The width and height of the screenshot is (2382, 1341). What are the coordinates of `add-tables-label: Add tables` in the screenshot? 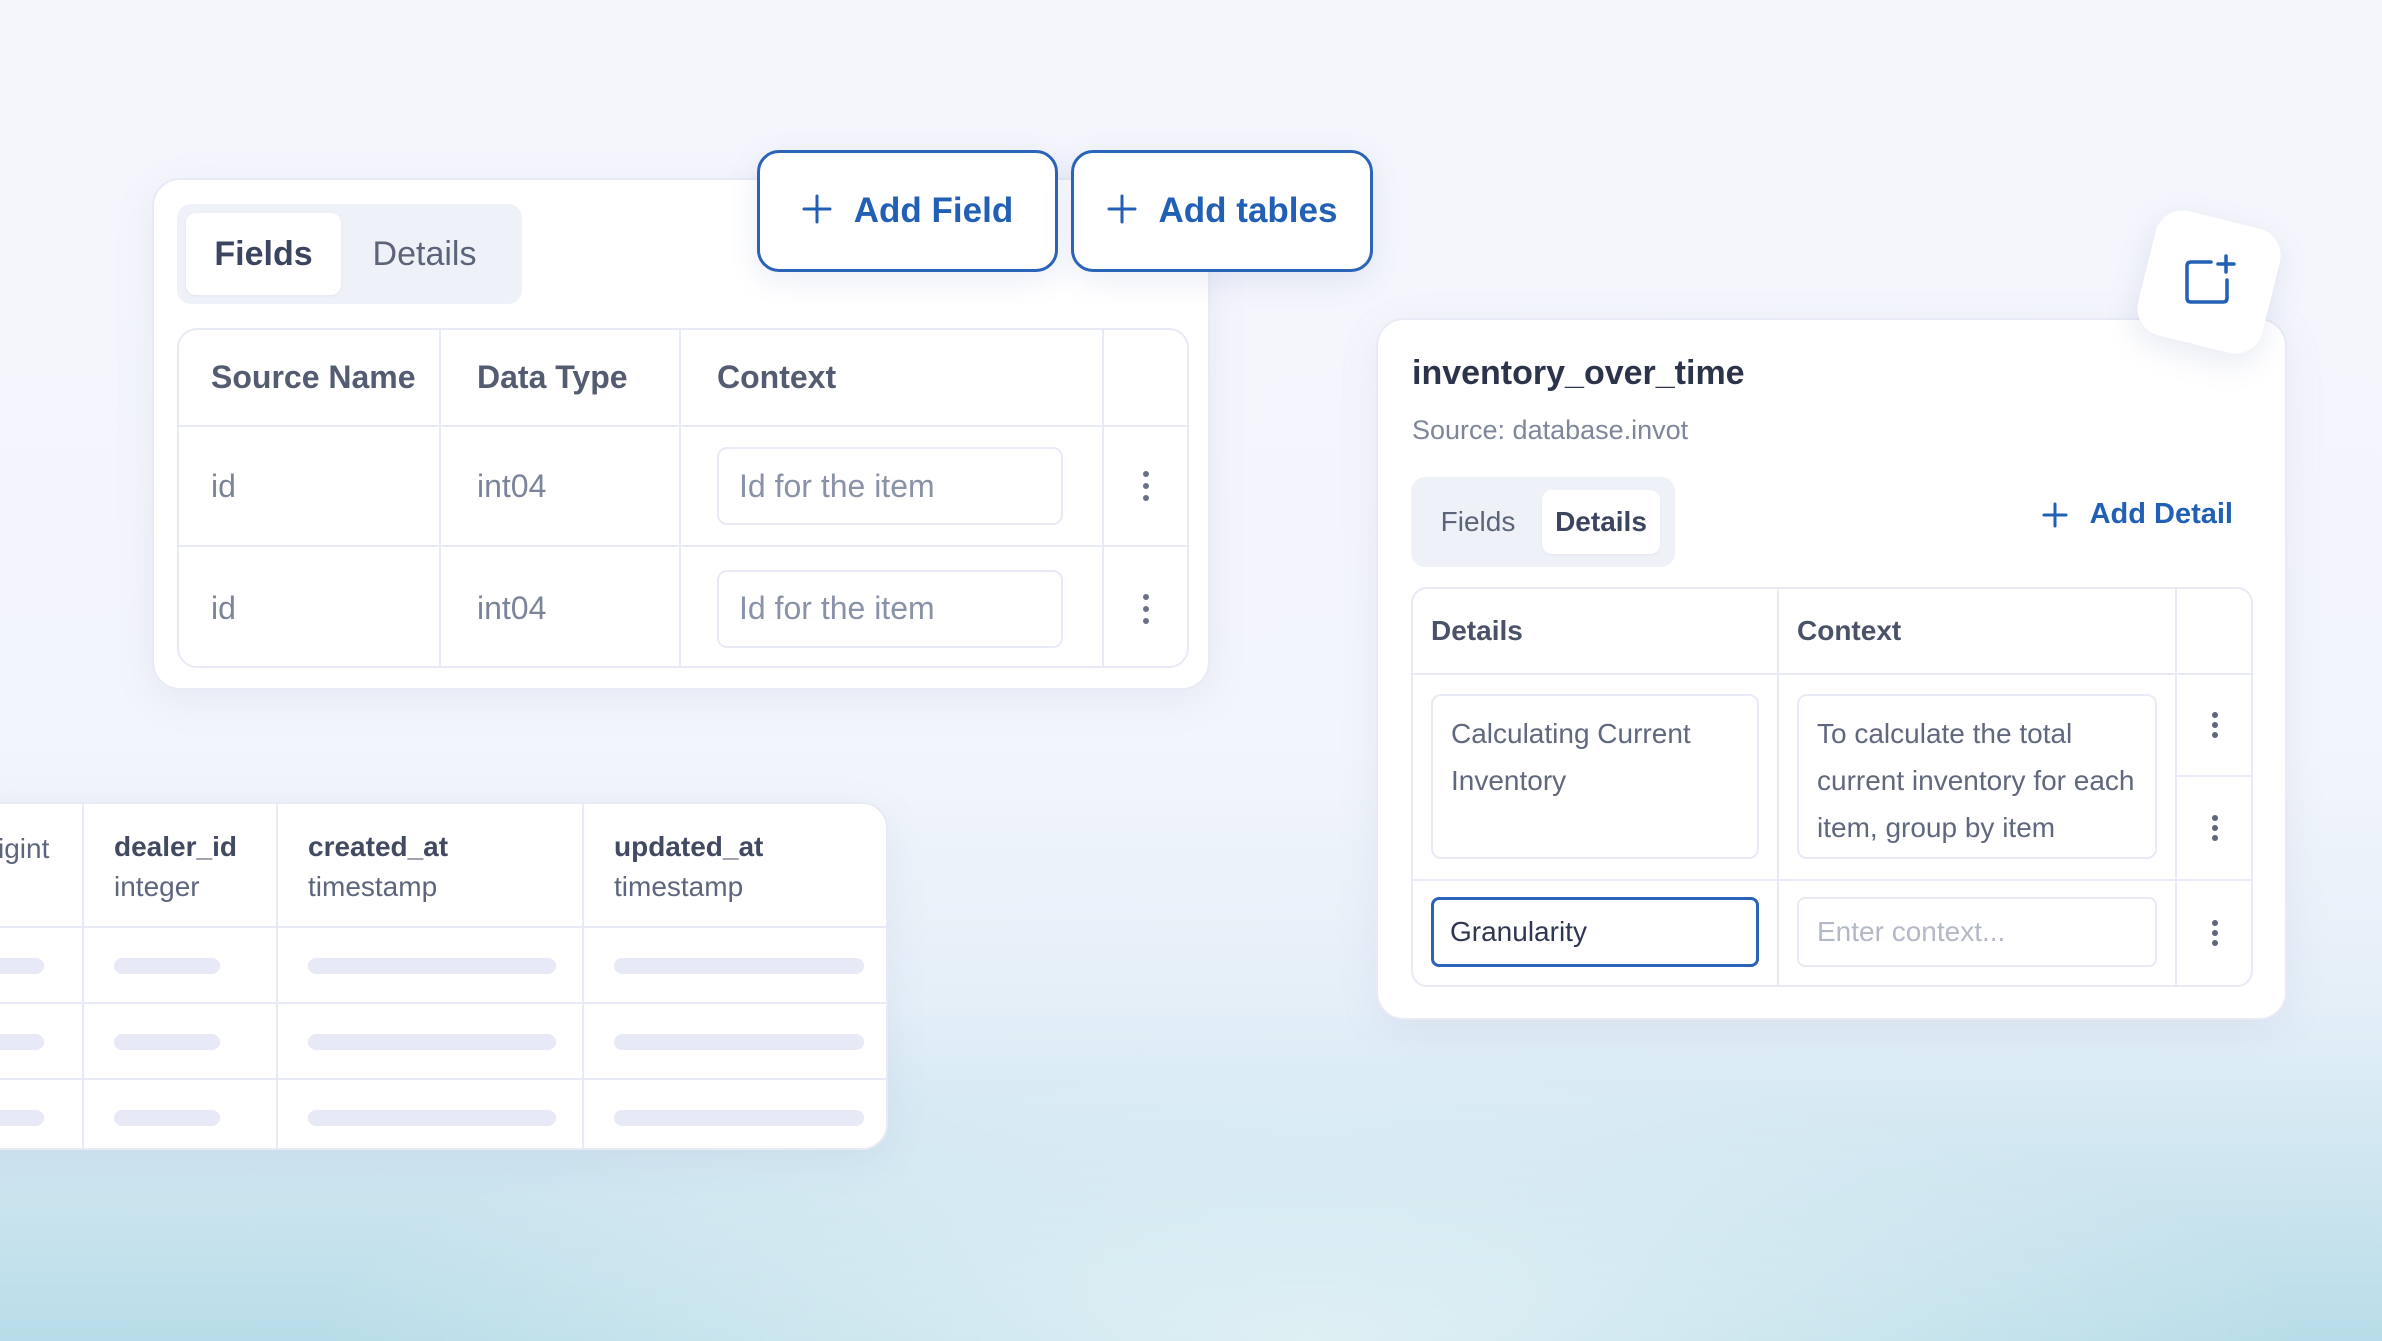 It's located at (1248, 210).